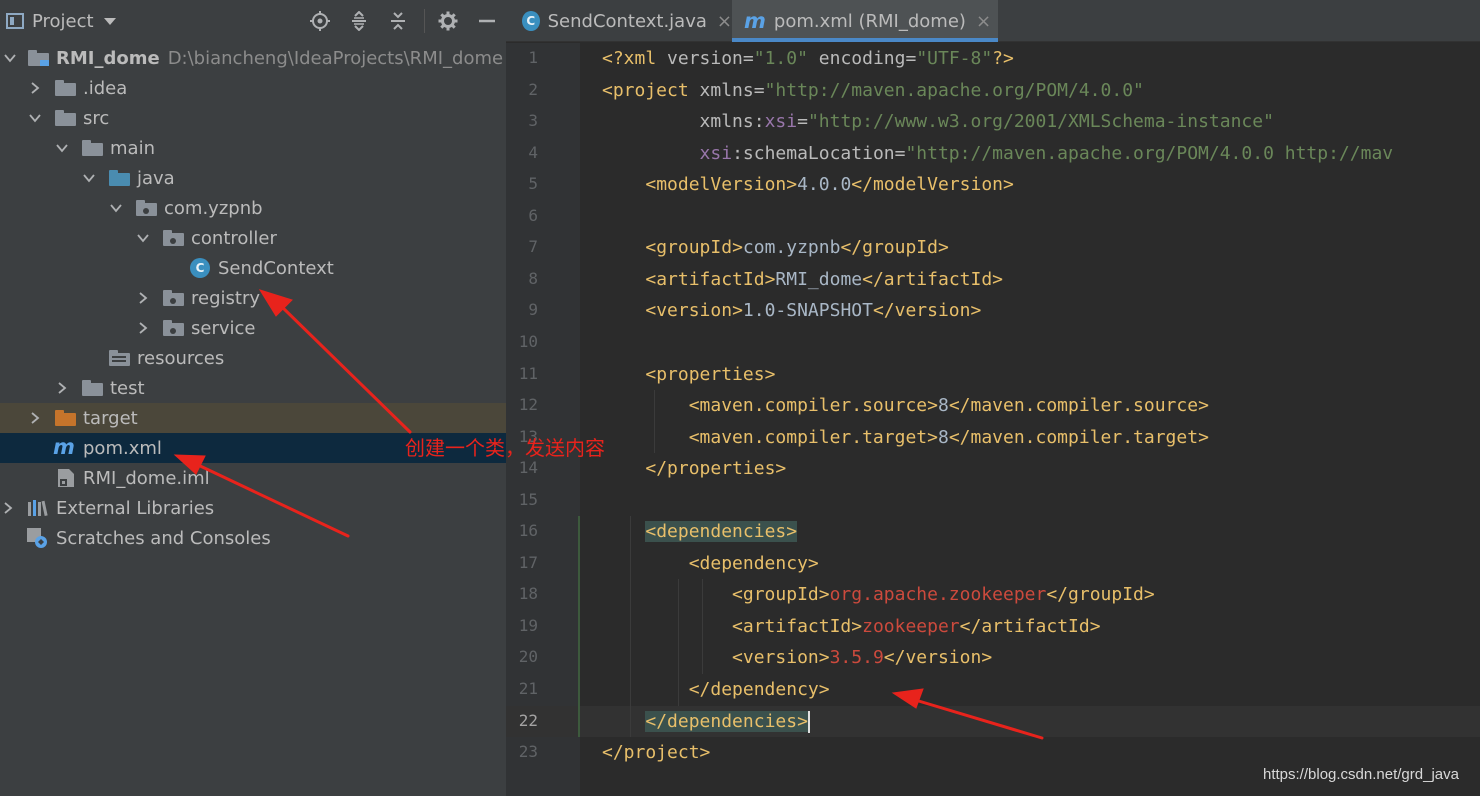 The image size is (1480, 796). I want to click on tree-item-scratches: Scratches and Consoles, so click(253, 538).